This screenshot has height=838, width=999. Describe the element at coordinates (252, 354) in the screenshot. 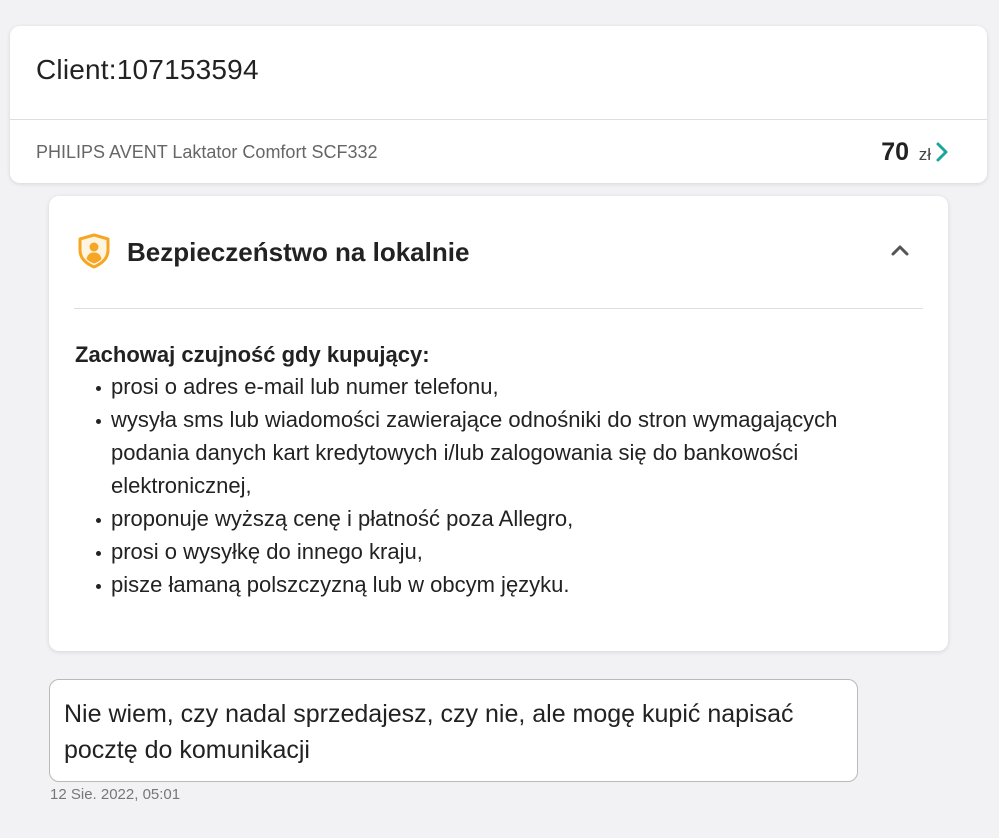

I see `safety-intro: Zachowaj czujność gdy kupujący:` at that location.